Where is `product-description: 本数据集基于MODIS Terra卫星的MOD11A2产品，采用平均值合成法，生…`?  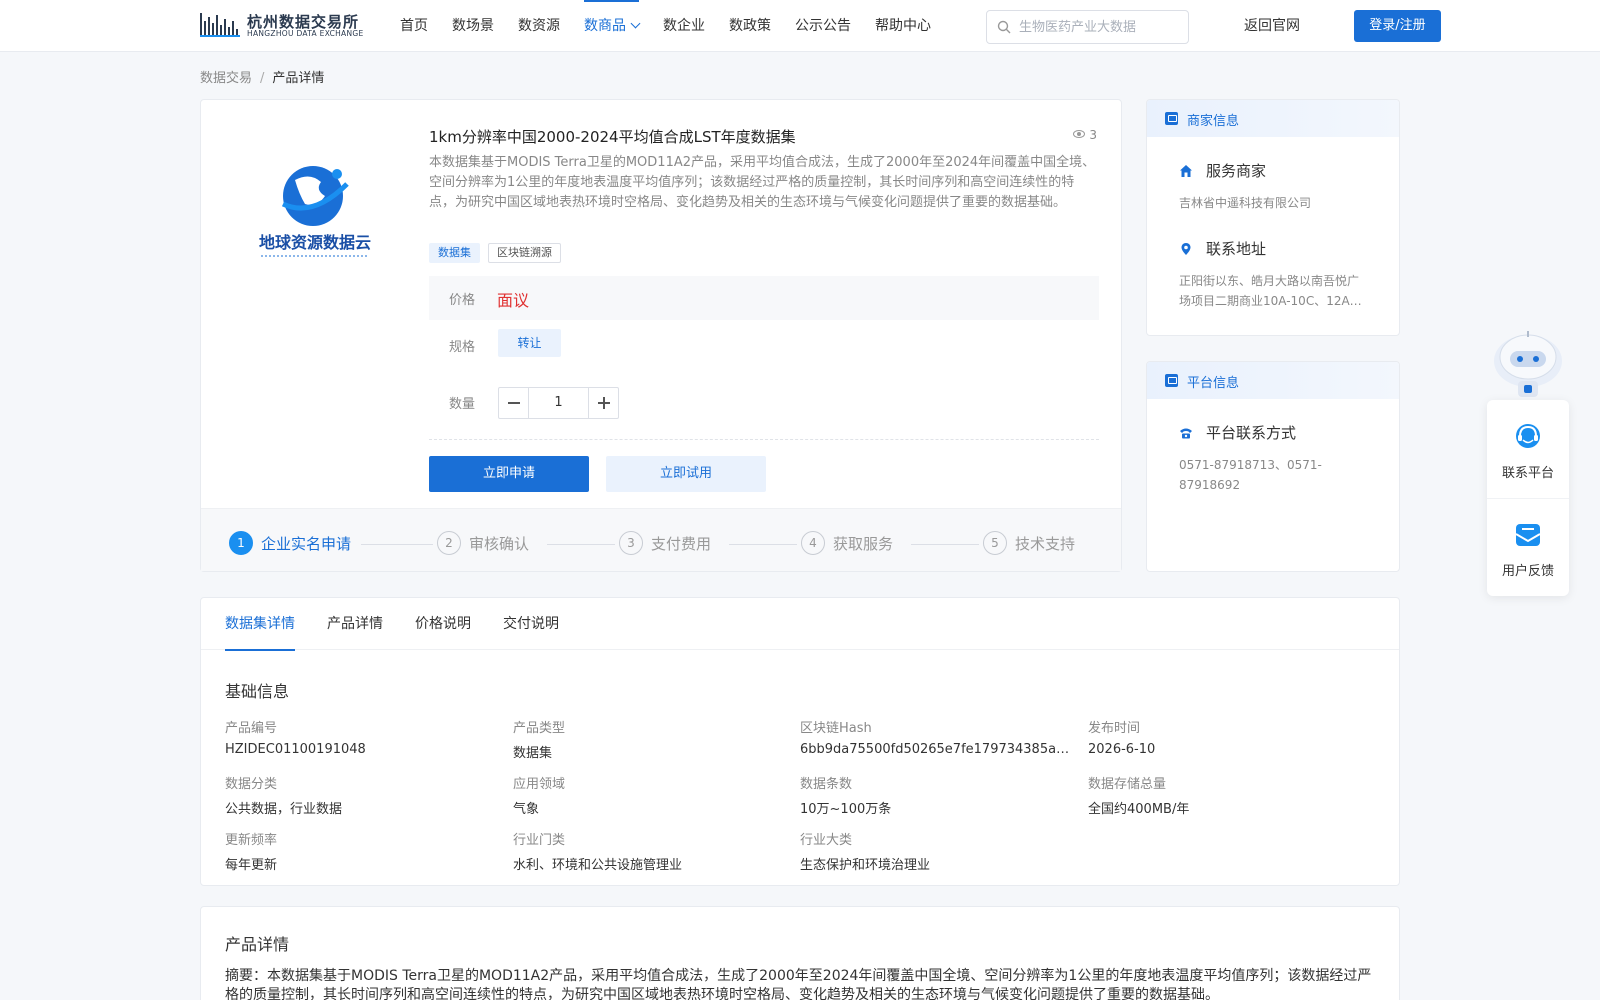 product-description: 本数据集基于MODIS Terra卫星的MOD11A2产品，采用平均值合成法，生… is located at coordinates (762, 182).